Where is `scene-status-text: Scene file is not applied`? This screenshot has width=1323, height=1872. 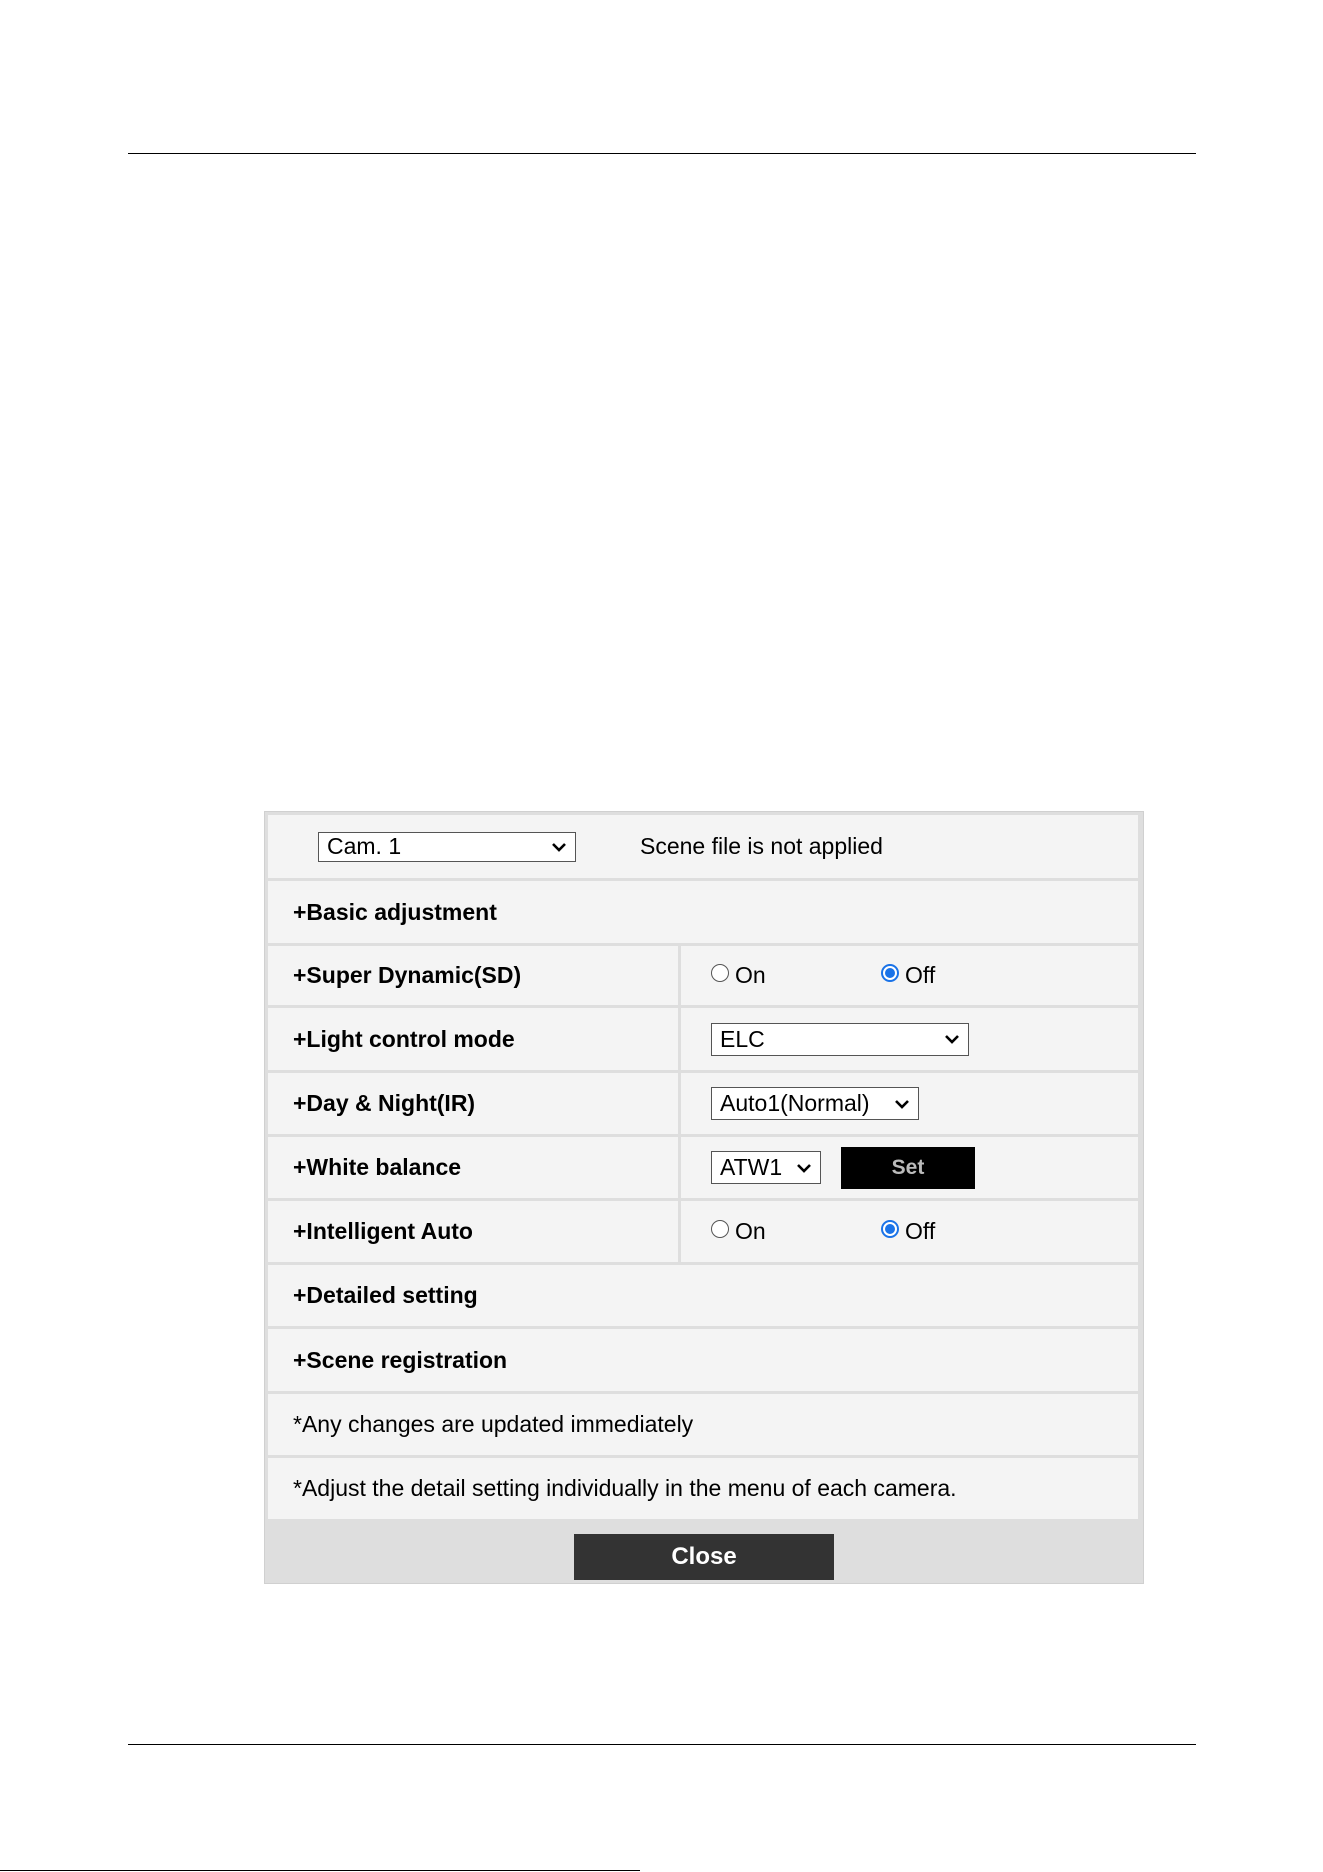 scene-status-text: Scene file is not applied is located at coordinates (761, 846).